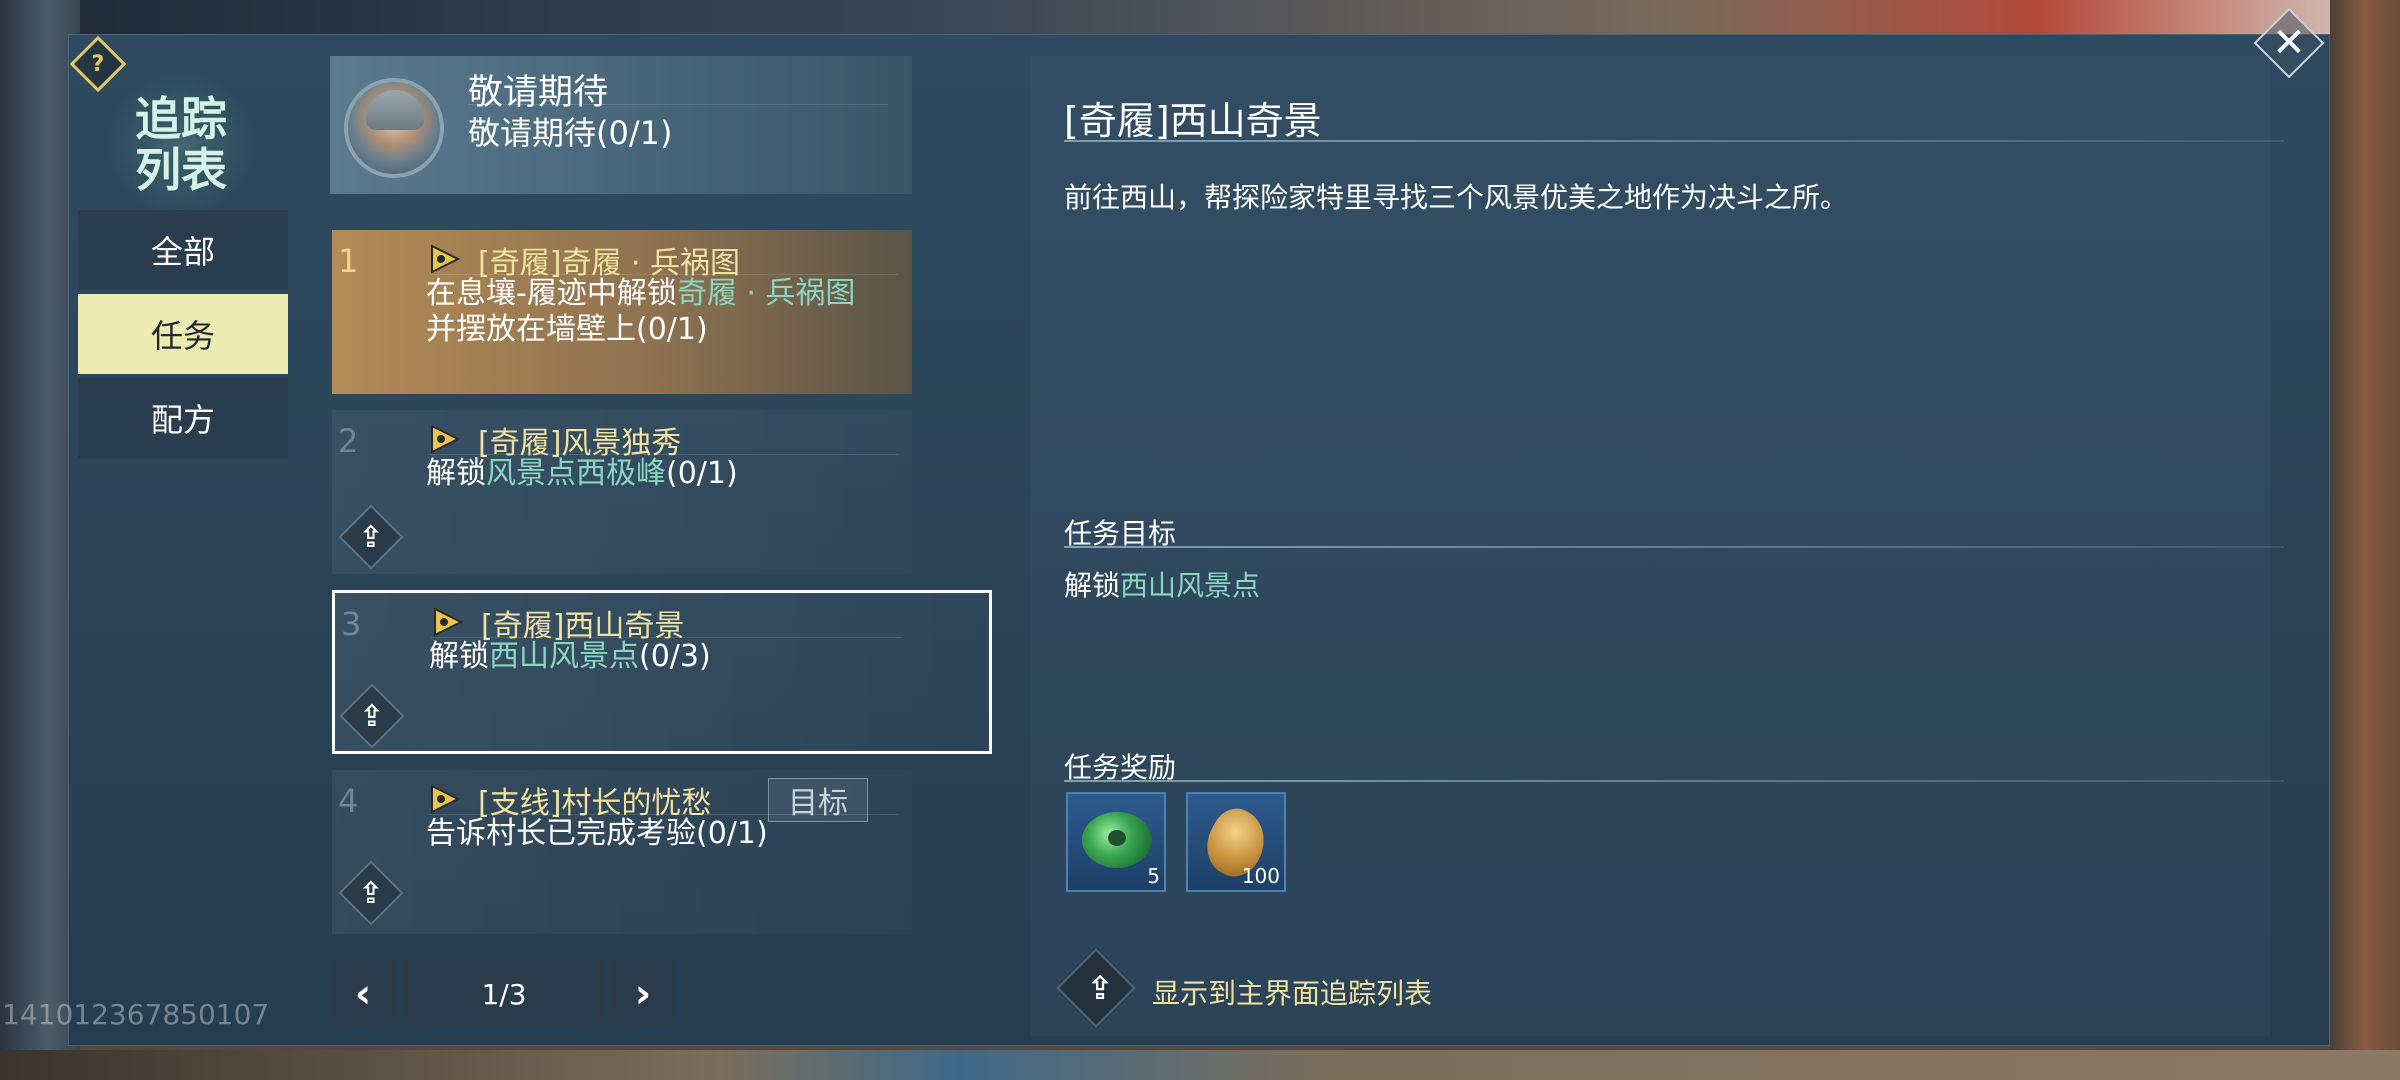 The image size is (2400, 1080). What do you see at coordinates (504, 994) in the screenshot?
I see `page-indicator: 1/3` at bounding box center [504, 994].